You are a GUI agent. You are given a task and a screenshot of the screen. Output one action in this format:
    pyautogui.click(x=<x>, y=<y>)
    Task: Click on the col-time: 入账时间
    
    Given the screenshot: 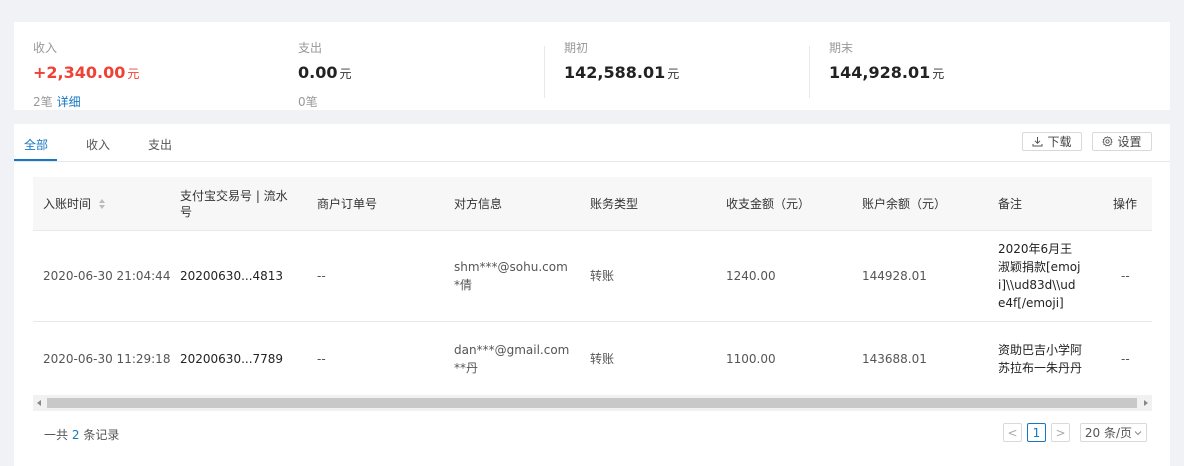 What is the action you would take?
    pyautogui.click(x=108, y=204)
    